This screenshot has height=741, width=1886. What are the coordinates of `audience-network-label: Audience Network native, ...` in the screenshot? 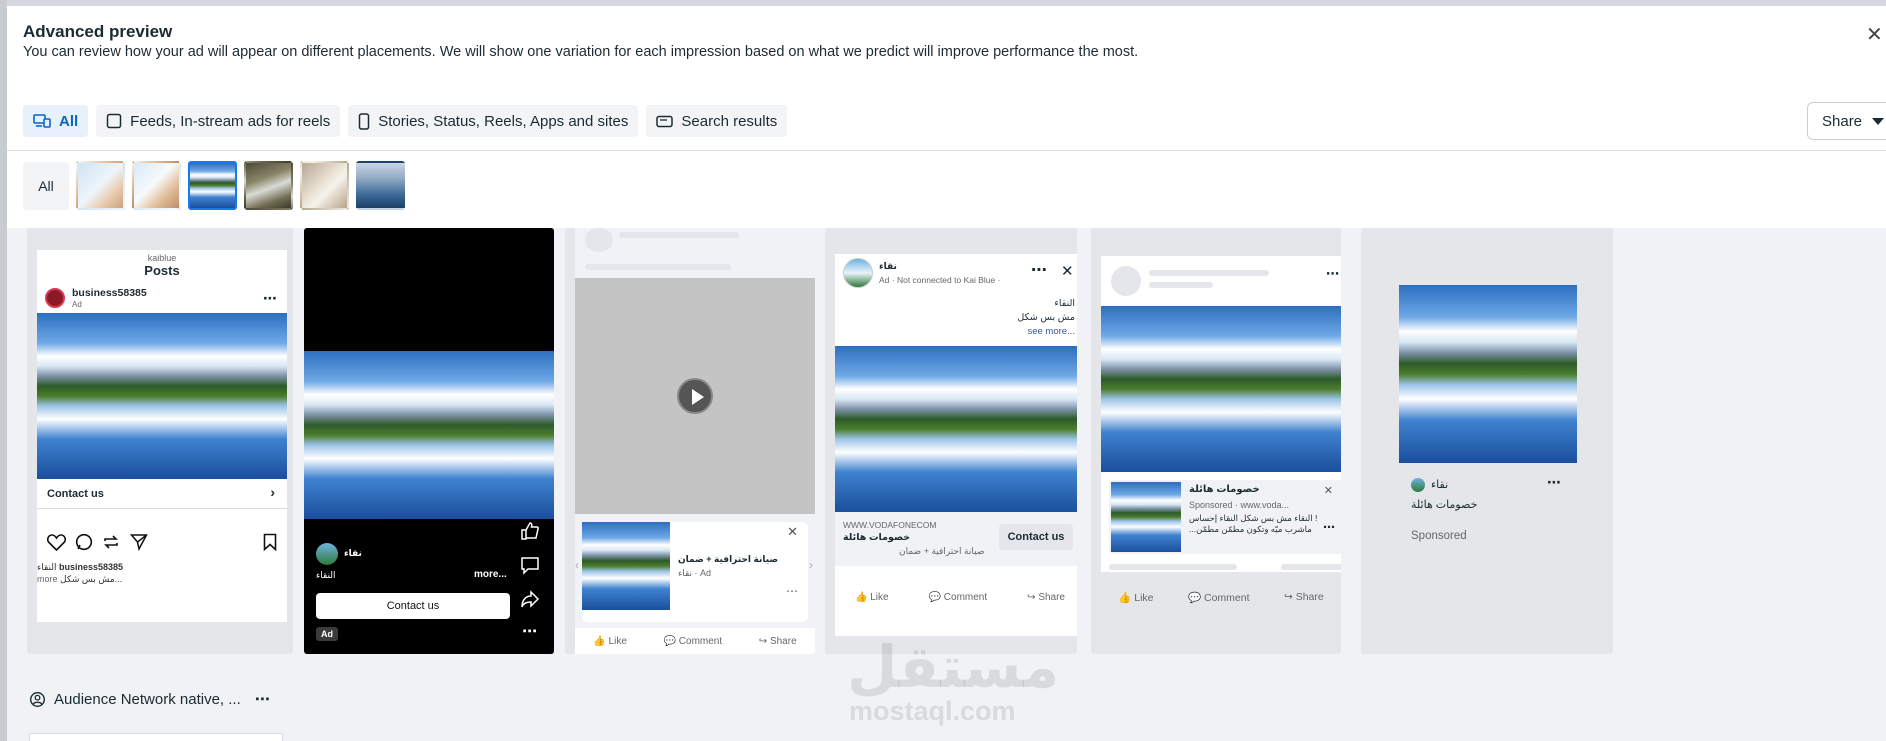 It's located at (147, 699).